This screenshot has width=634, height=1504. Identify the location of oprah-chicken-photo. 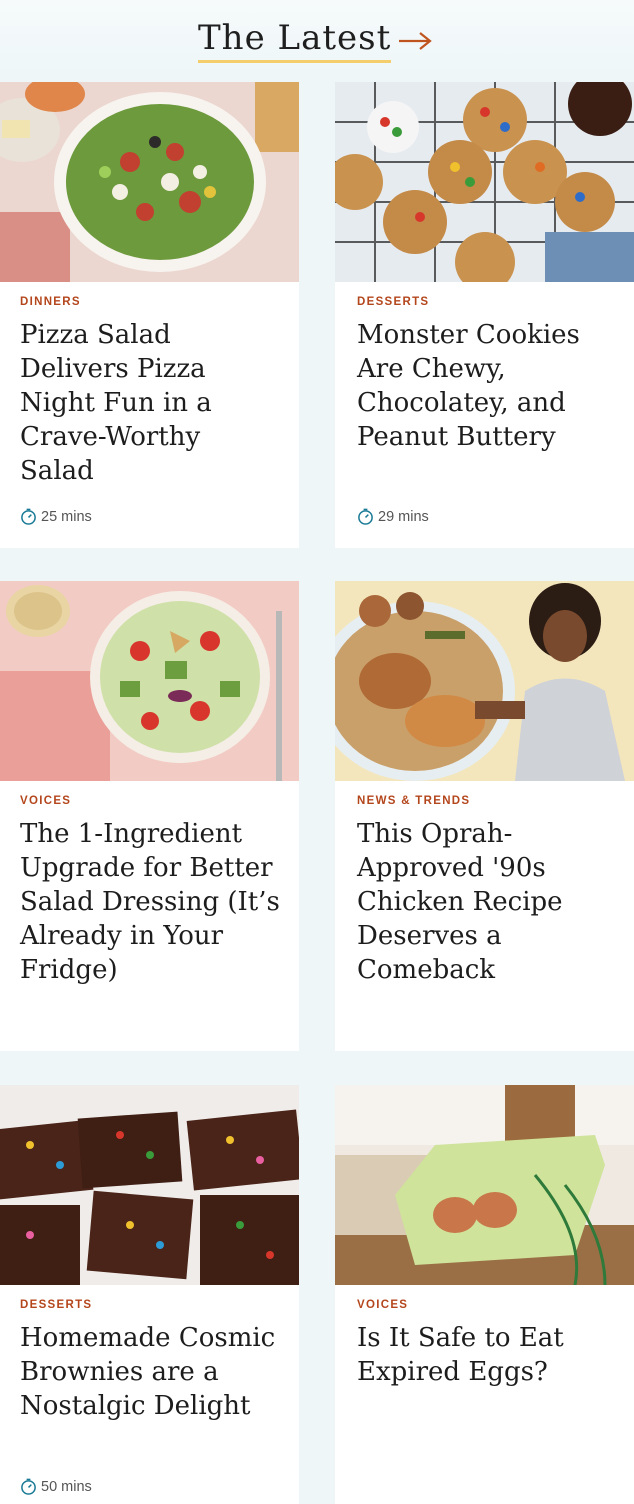
(484, 681).